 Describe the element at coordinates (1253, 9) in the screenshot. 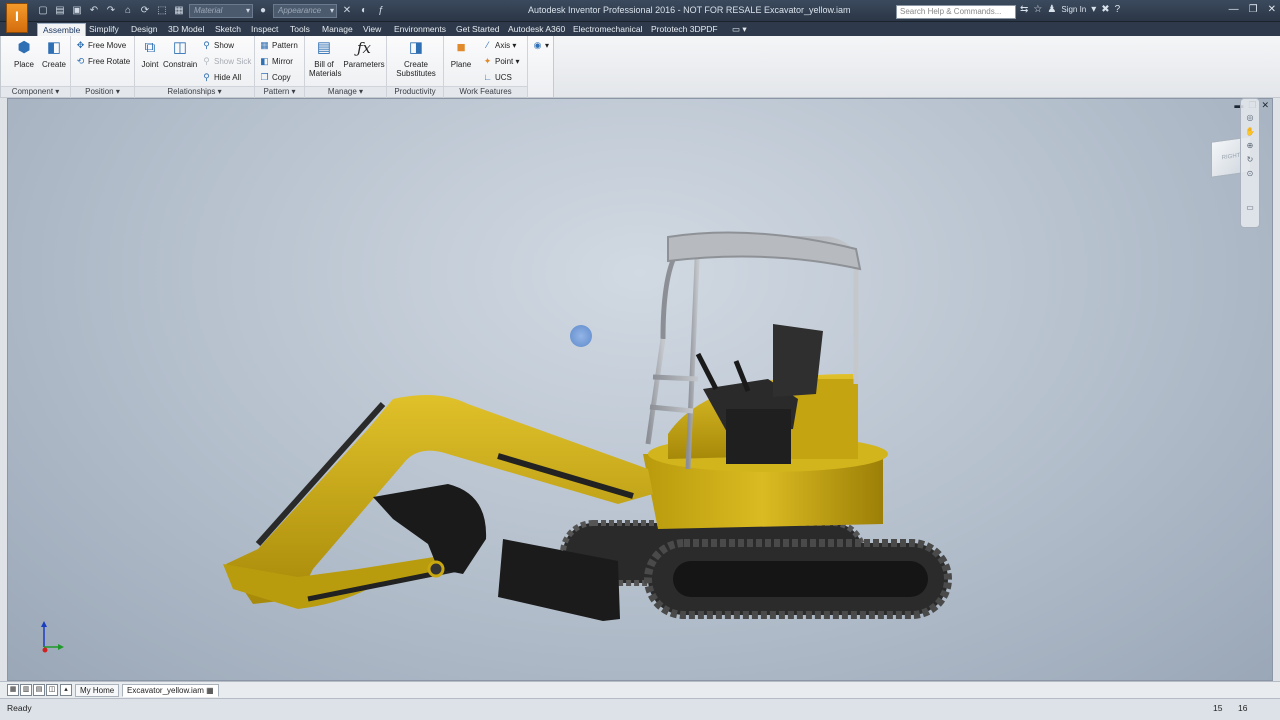

I see `restore-icon: ❐` at that location.